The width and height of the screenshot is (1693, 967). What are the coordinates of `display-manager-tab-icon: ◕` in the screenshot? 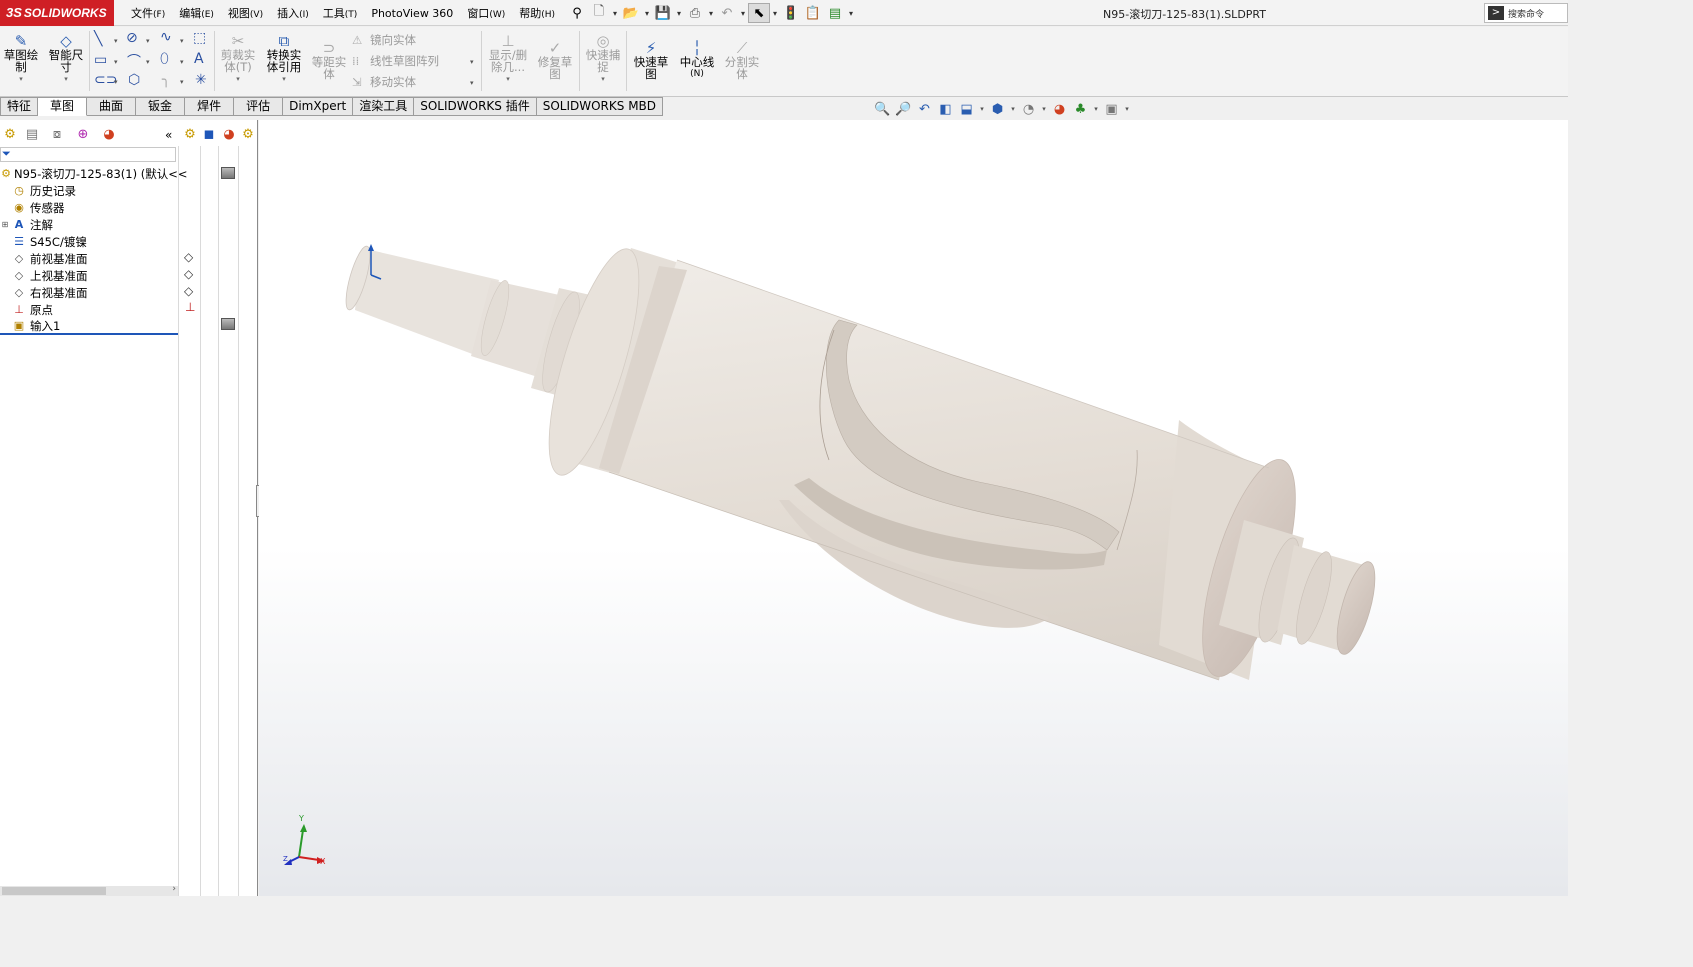 It's located at (109, 135).